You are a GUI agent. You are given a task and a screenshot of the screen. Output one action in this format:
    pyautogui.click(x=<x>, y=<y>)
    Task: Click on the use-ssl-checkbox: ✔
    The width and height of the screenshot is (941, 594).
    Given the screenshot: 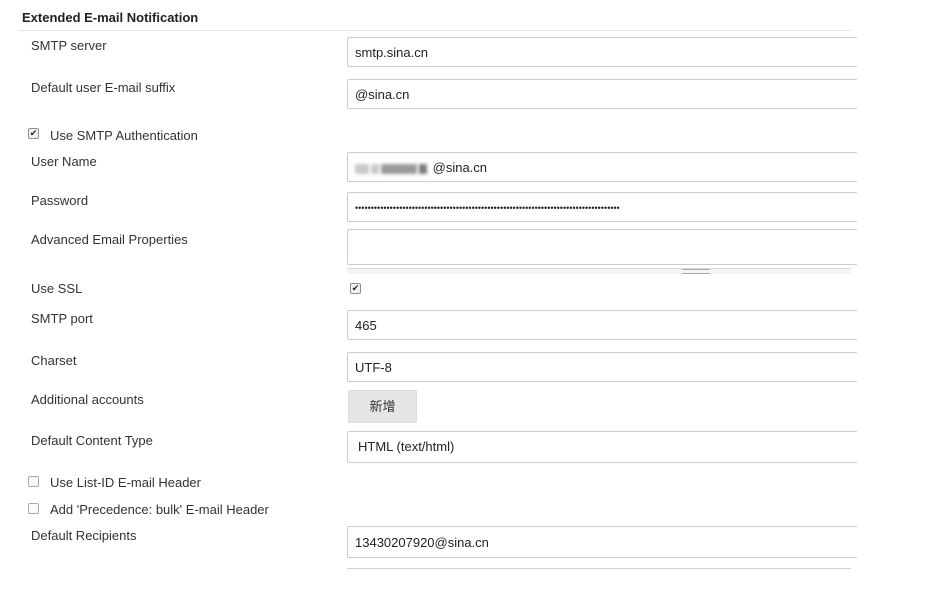 What is the action you would take?
    pyautogui.click(x=355, y=288)
    